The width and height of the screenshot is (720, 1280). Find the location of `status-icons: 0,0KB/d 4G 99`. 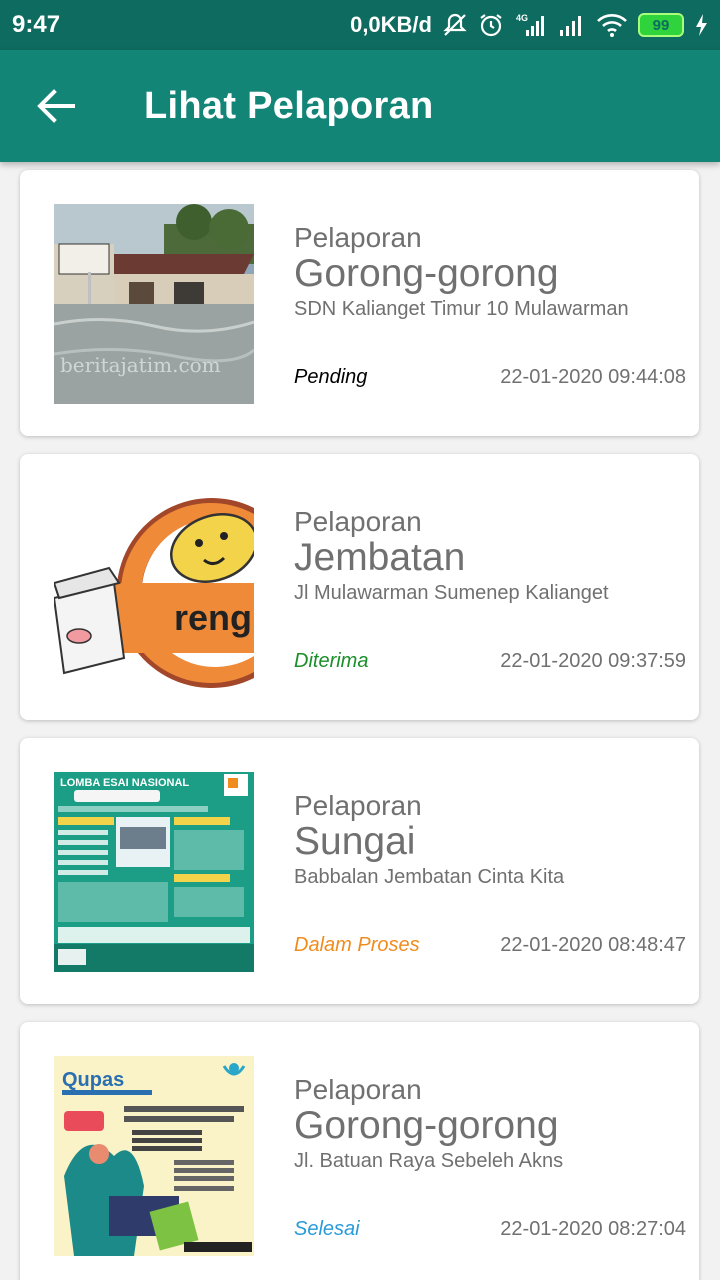

status-icons: 0,0KB/d 4G 99 is located at coordinates (529, 25).